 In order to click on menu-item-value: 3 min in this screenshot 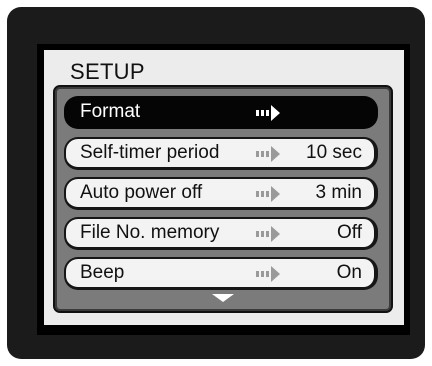, I will do `click(338, 192)`.